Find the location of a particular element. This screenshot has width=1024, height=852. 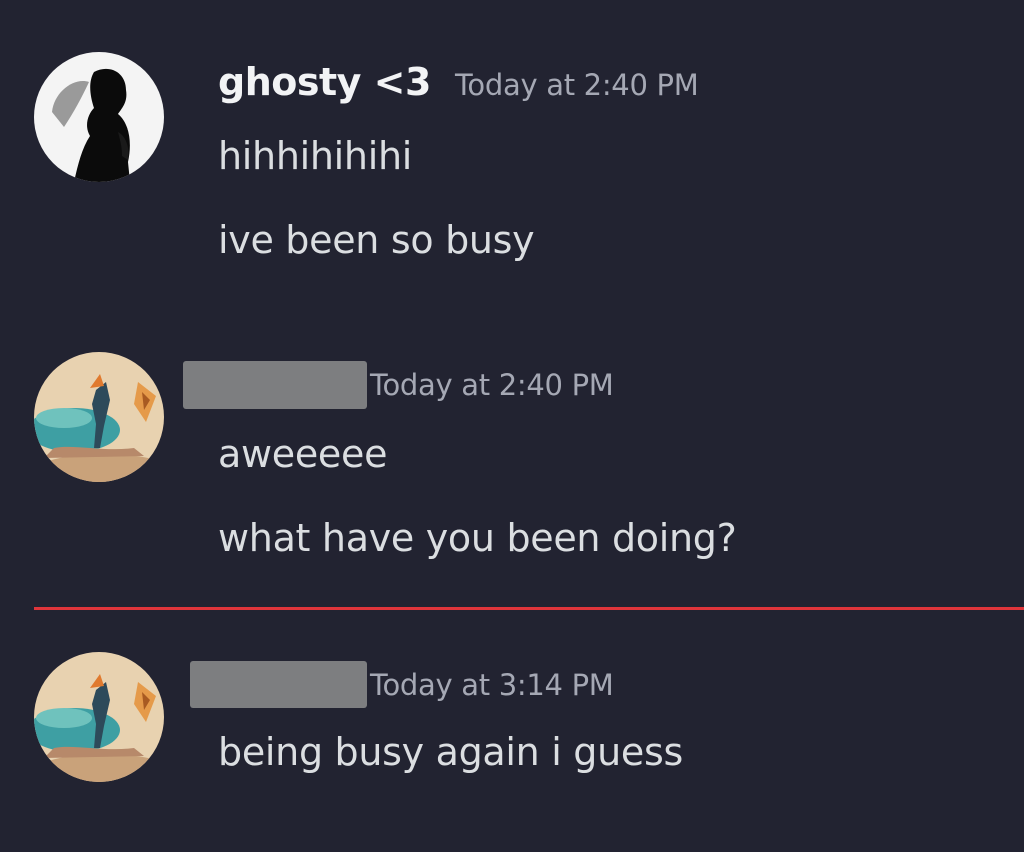

redacted-username is located at coordinates (278, 684).